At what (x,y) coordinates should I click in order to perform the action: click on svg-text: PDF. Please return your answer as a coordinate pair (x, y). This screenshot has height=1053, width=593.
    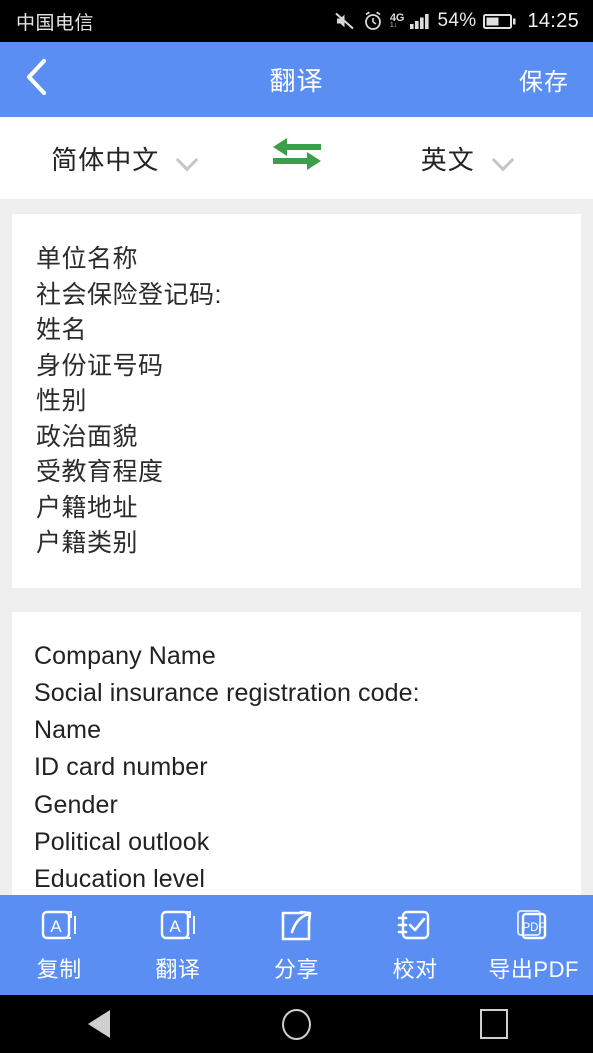
    Looking at the image, I should click on (533, 928).